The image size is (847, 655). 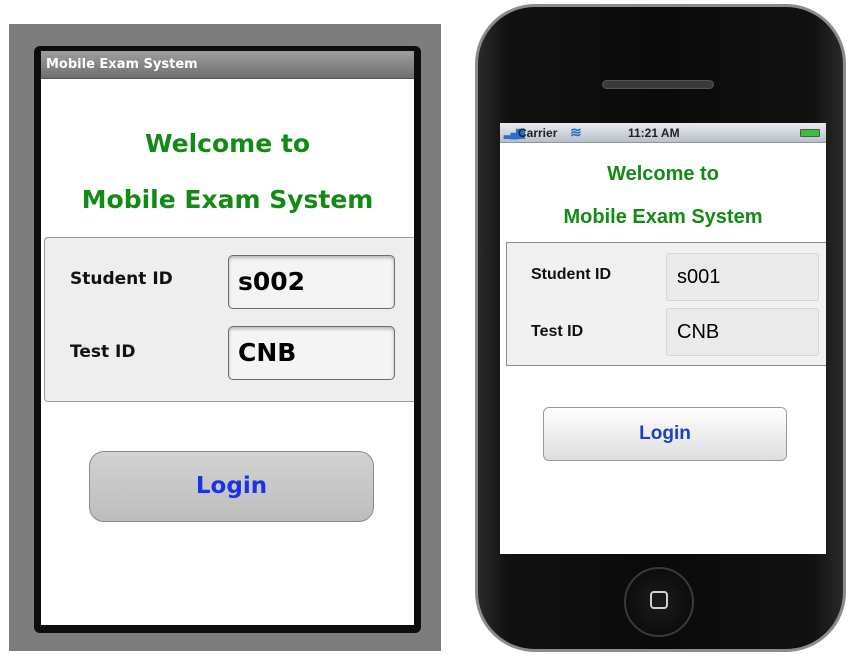 What do you see at coordinates (810, 133) in the screenshot?
I see `battery-icon` at bounding box center [810, 133].